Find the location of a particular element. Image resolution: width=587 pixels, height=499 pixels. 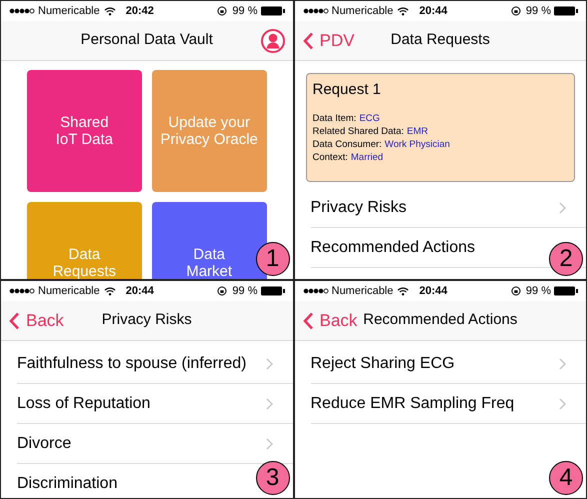

profile-icon is located at coordinates (272, 40).